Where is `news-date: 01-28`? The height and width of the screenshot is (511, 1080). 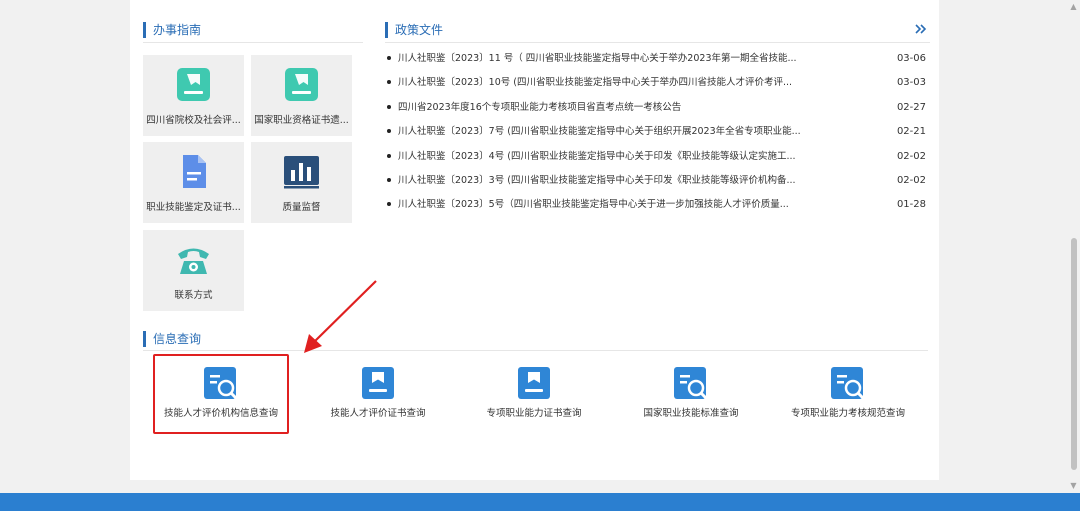 news-date: 01-28 is located at coordinates (911, 205).